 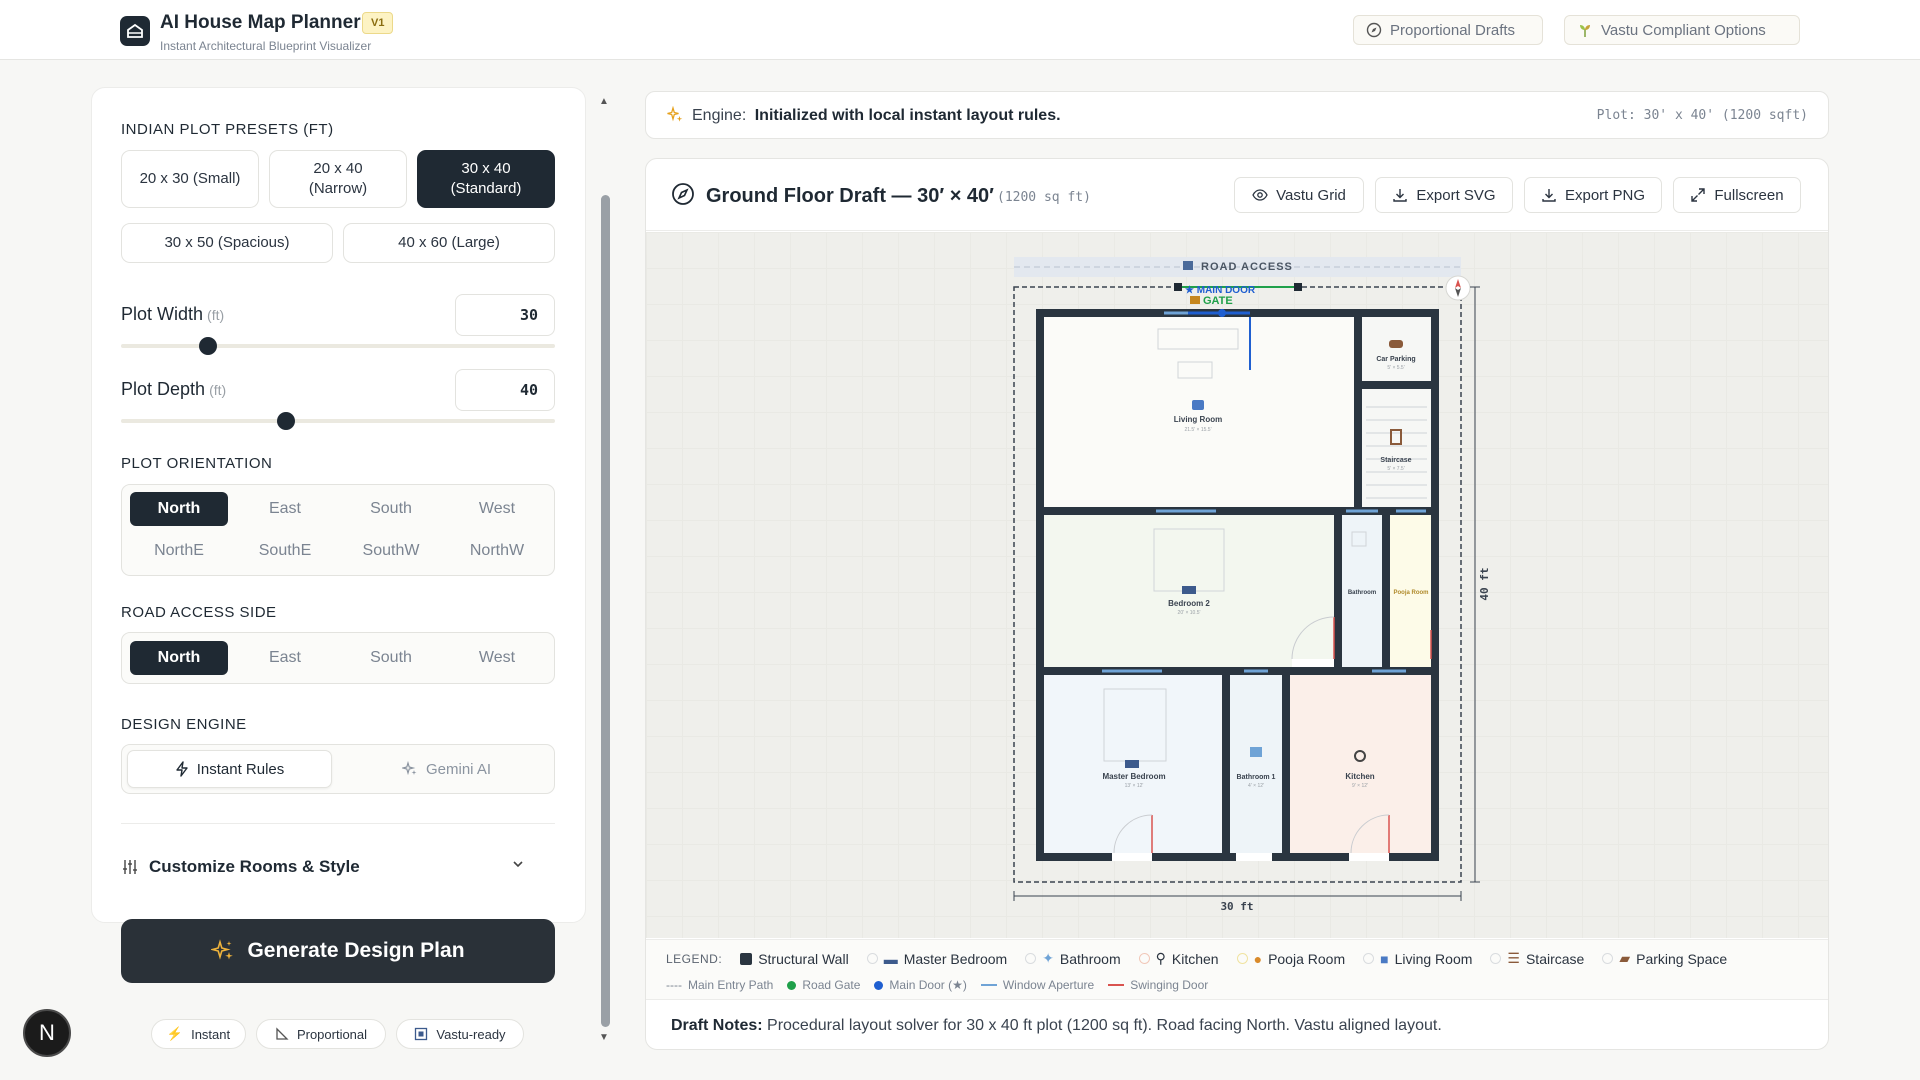 I want to click on legend-parking-space: ▰ Parking Space, so click(x=1664, y=958).